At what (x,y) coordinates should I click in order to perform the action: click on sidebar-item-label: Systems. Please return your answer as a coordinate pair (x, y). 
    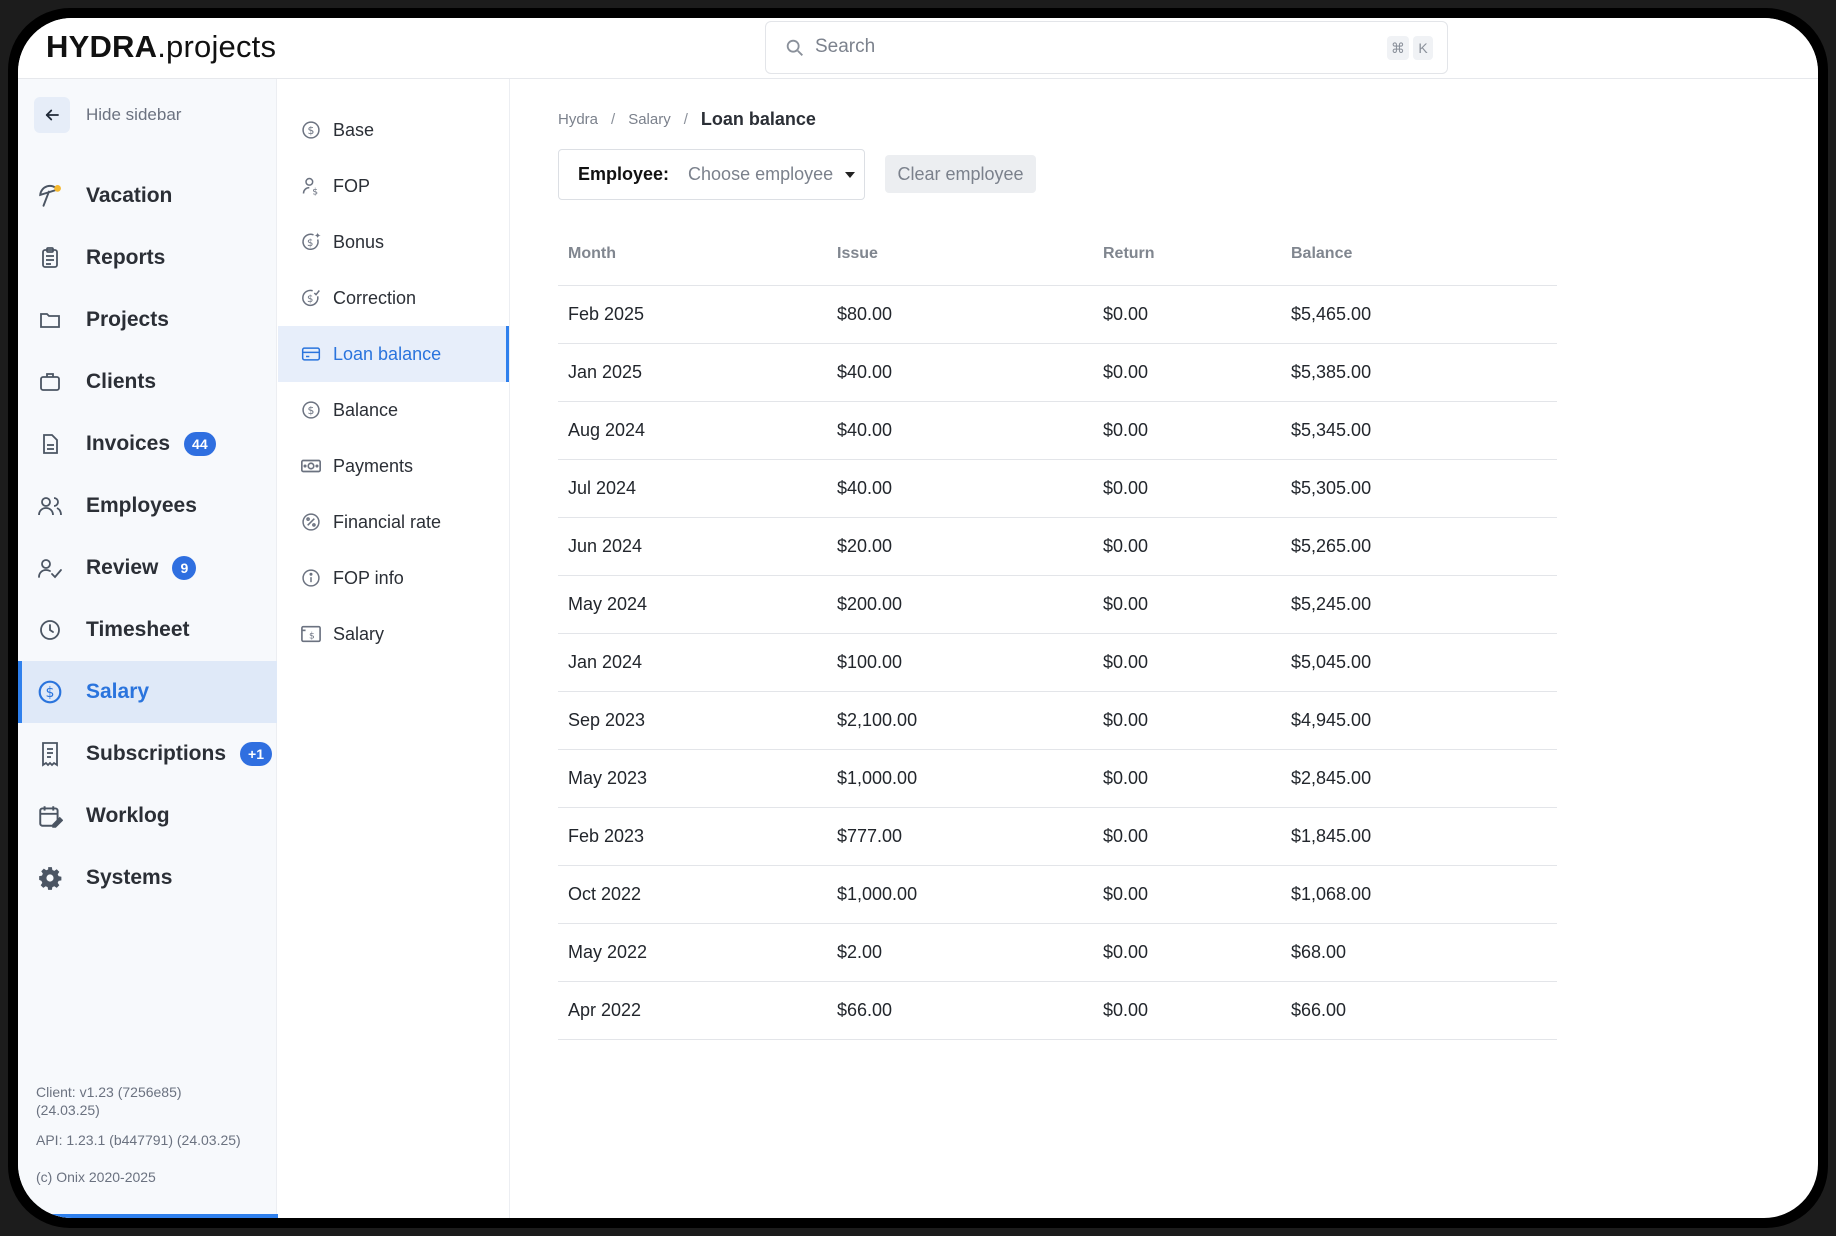
    Looking at the image, I should click on (129, 877).